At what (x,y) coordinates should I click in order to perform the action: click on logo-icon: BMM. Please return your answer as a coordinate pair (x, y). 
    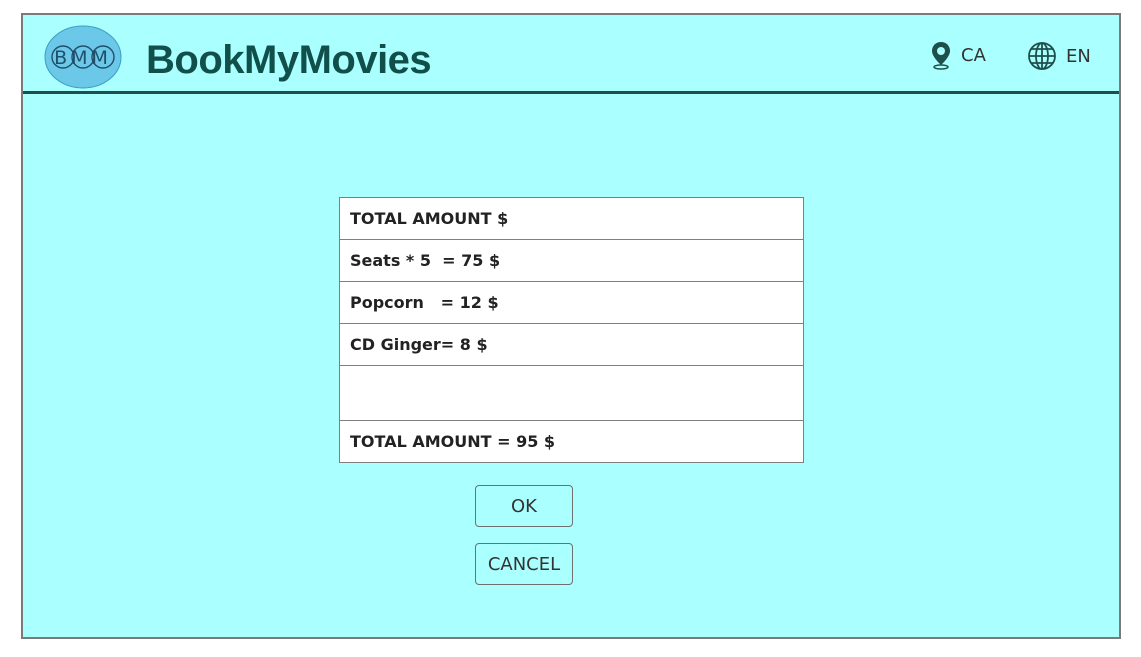
    Looking at the image, I should click on (83, 57).